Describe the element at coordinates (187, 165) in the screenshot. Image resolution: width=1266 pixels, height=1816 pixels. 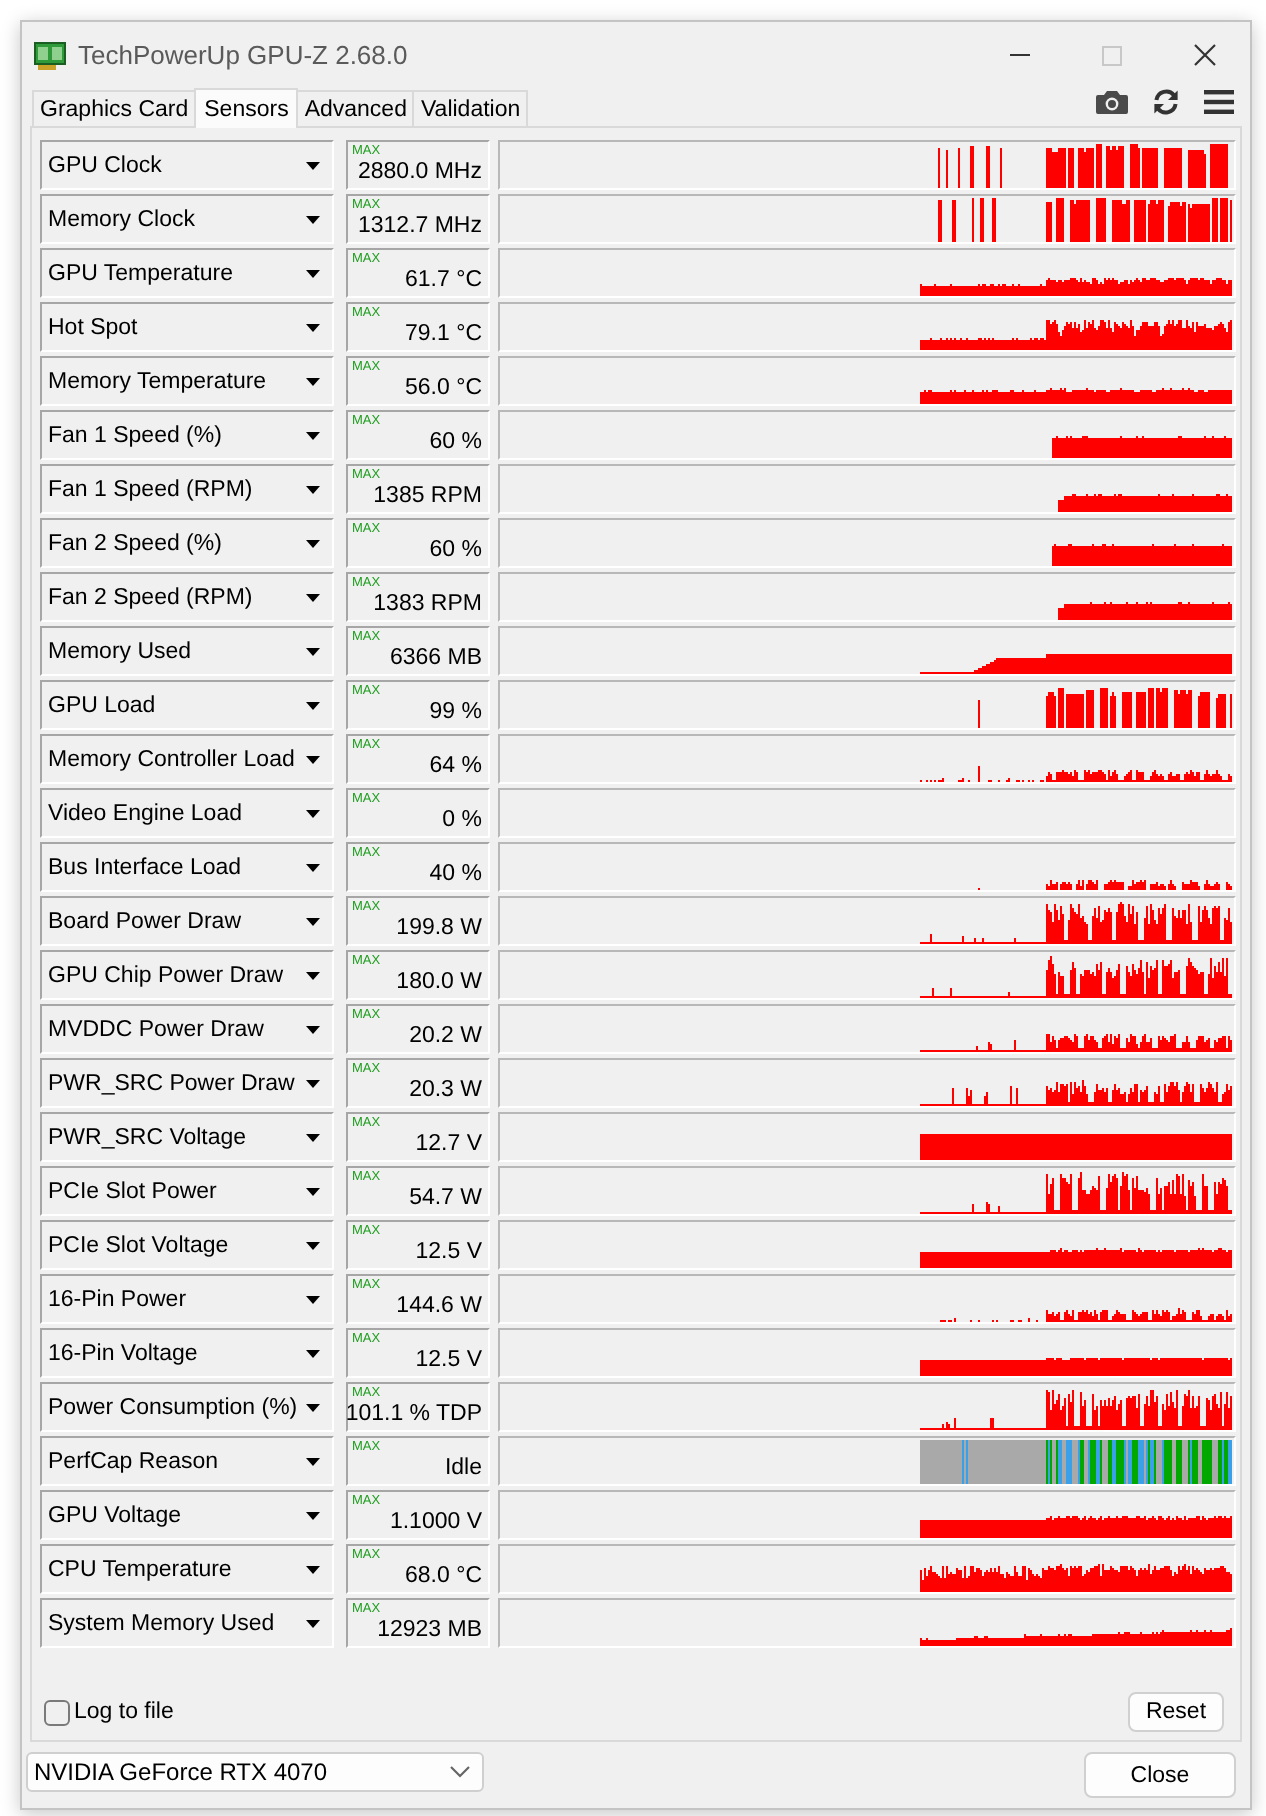
I see `sensor-select: GPU Clock` at that location.